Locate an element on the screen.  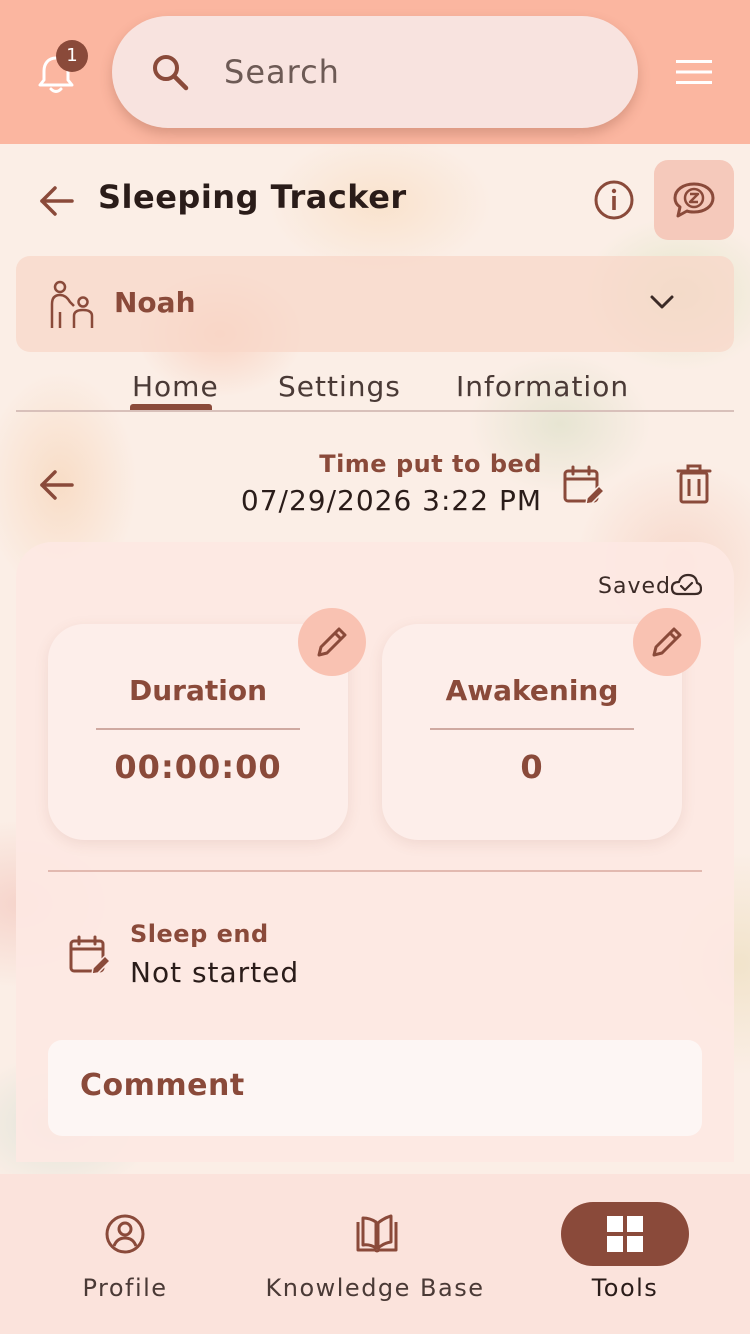
nav-tools: Tools is located at coordinates (625, 1254).